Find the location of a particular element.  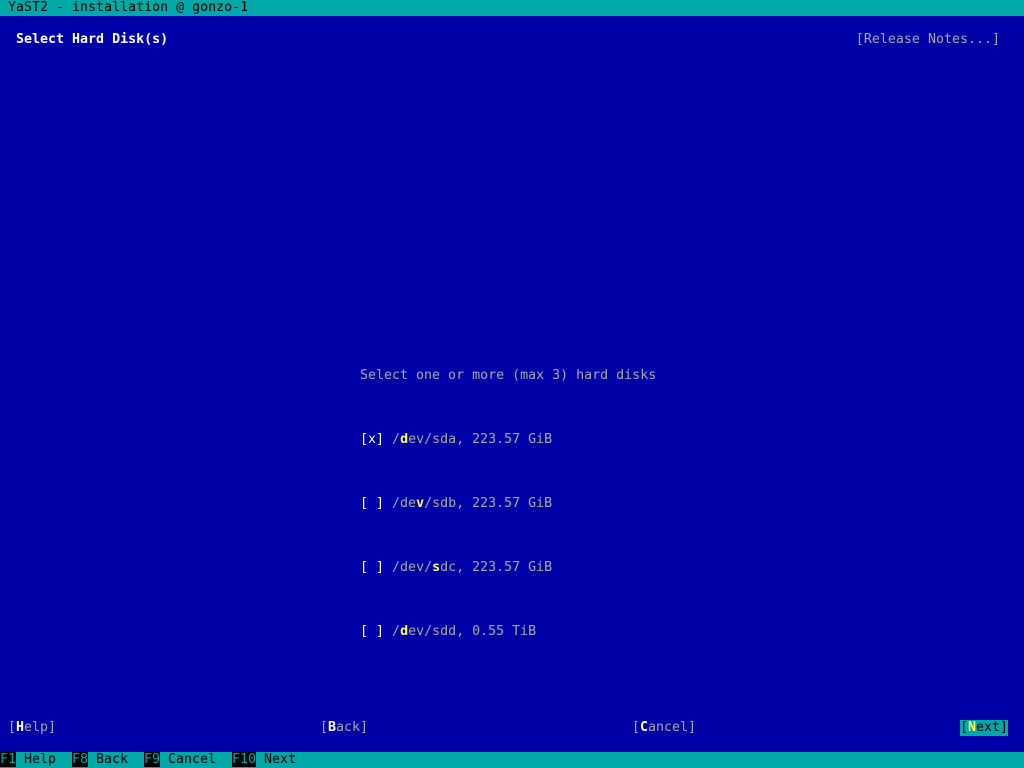

button-hotkey: C is located at coordinates (644, 727).